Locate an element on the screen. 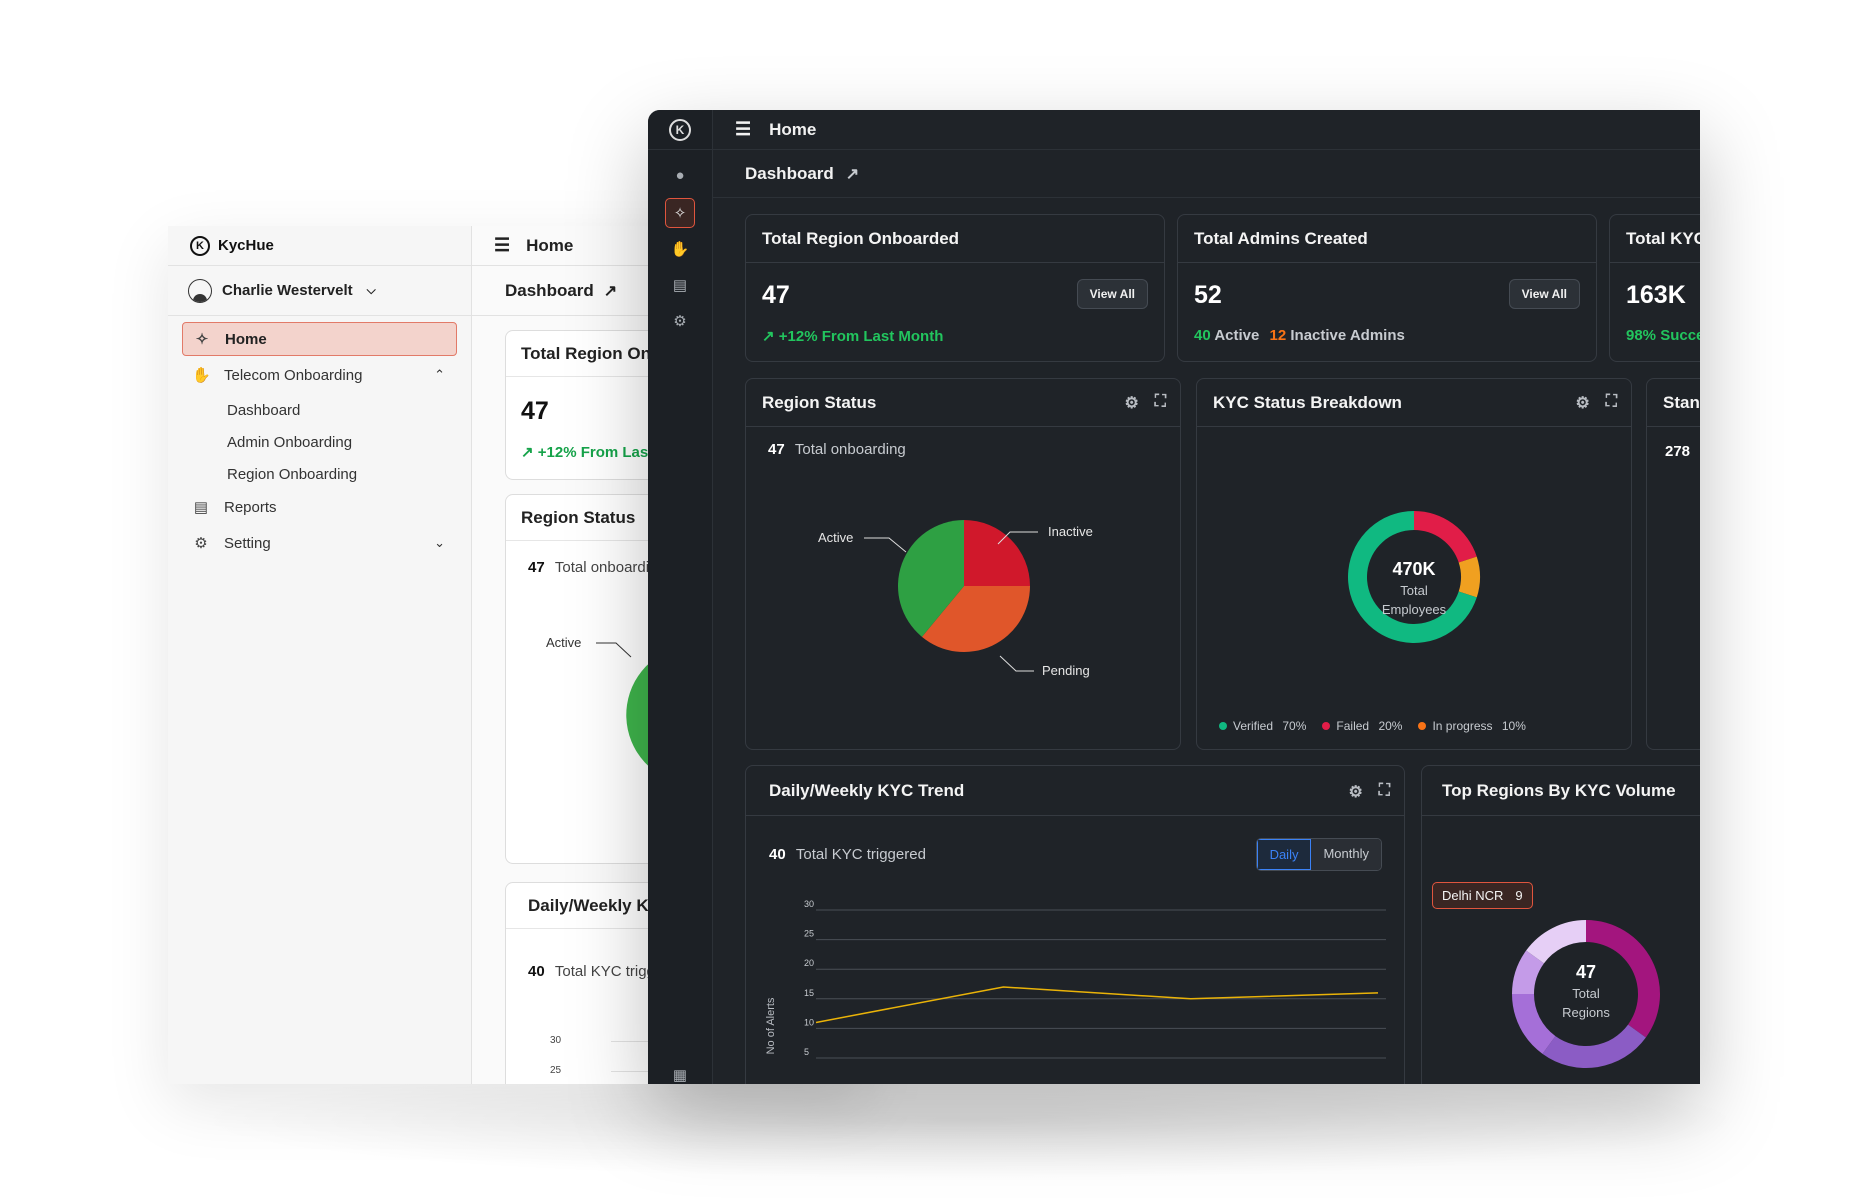 The height and width of the screenshot is (1203, 1874). stat-card-total-kyc: Total KYC 163K 98% Succe is located at coordinates (1654, 288).